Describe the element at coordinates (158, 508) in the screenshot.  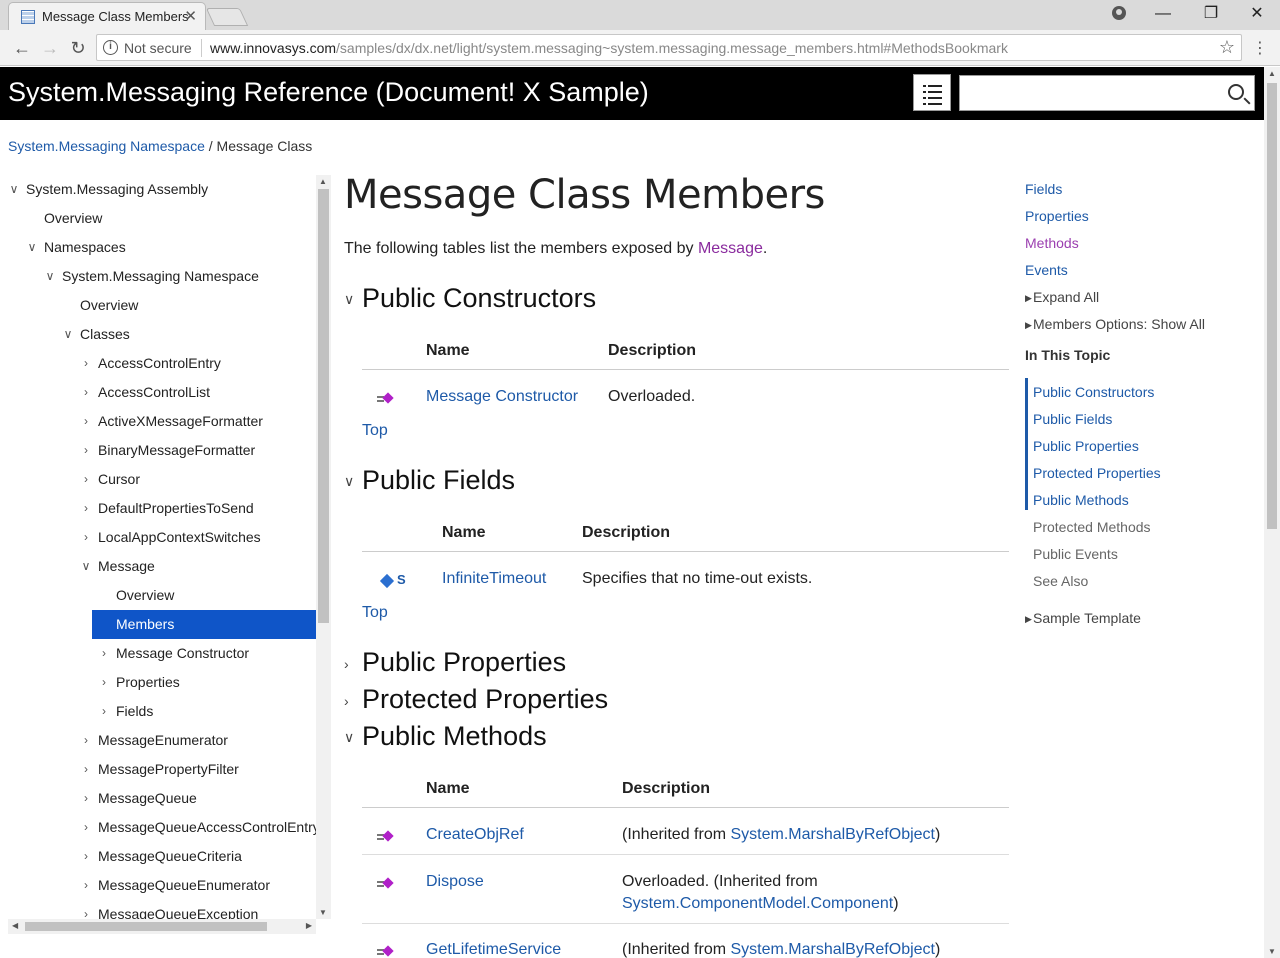
I see `tree-item: › DefaultPropertiesToSend` at that location.